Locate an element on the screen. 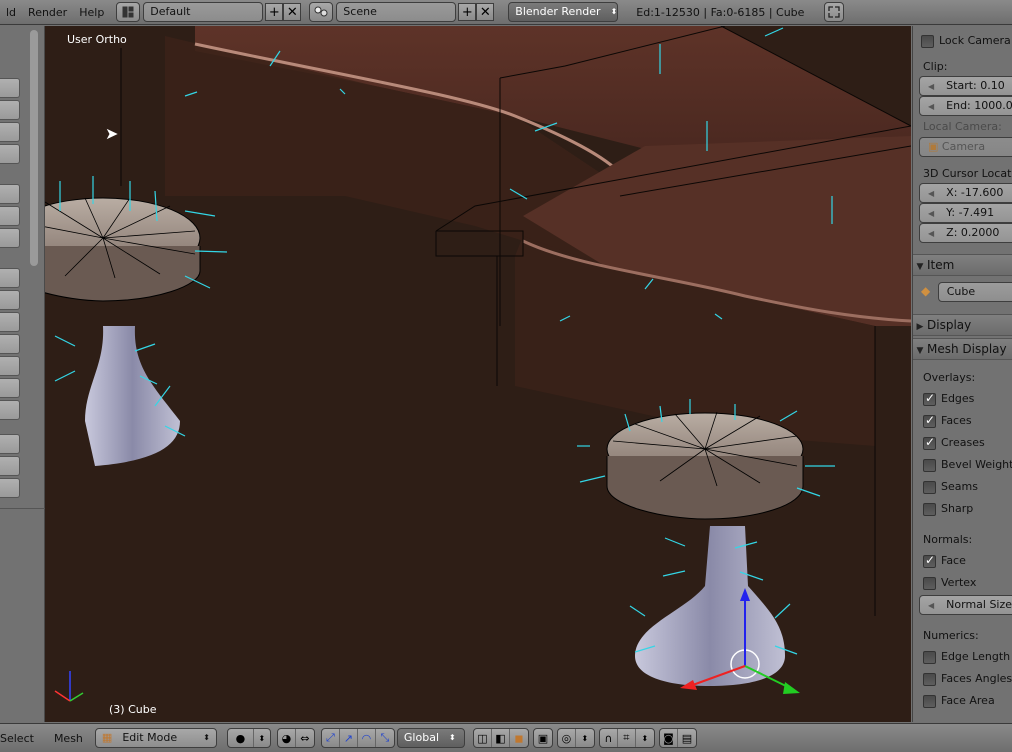  menu-render: Render is located at coordinates (47, 12).